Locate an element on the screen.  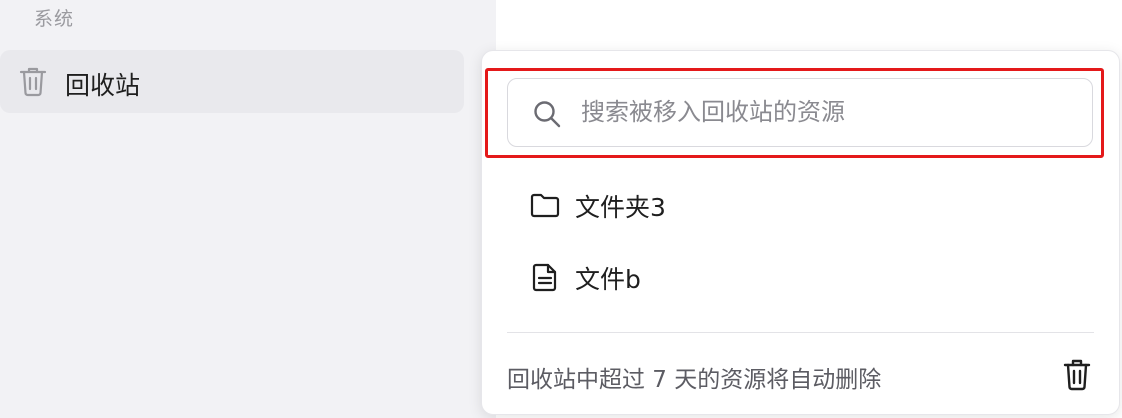
list-item-label: 文件b is located at coordinates (608, 279).